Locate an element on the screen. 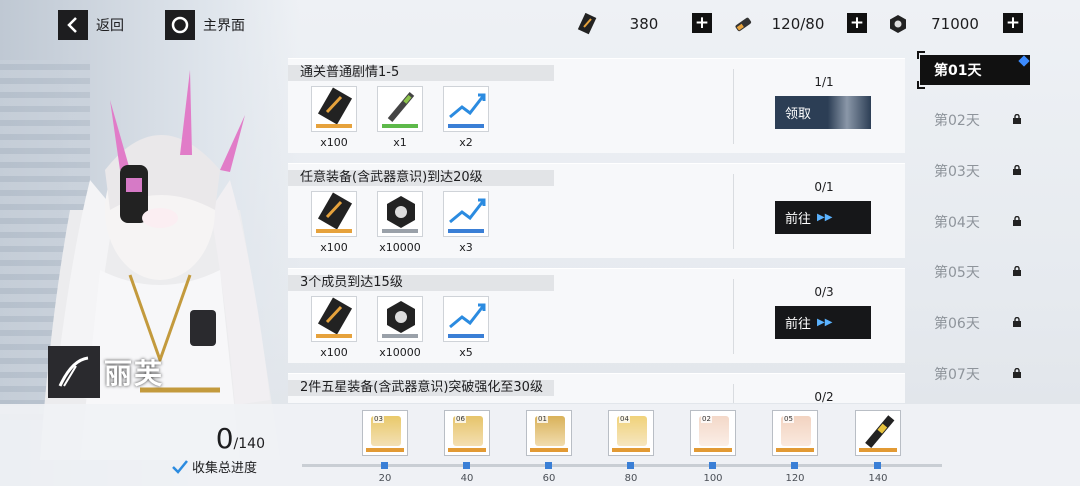 This screenshot has height=486, width=1080. milestone-value: 60 is located at coordinates (549, 478).